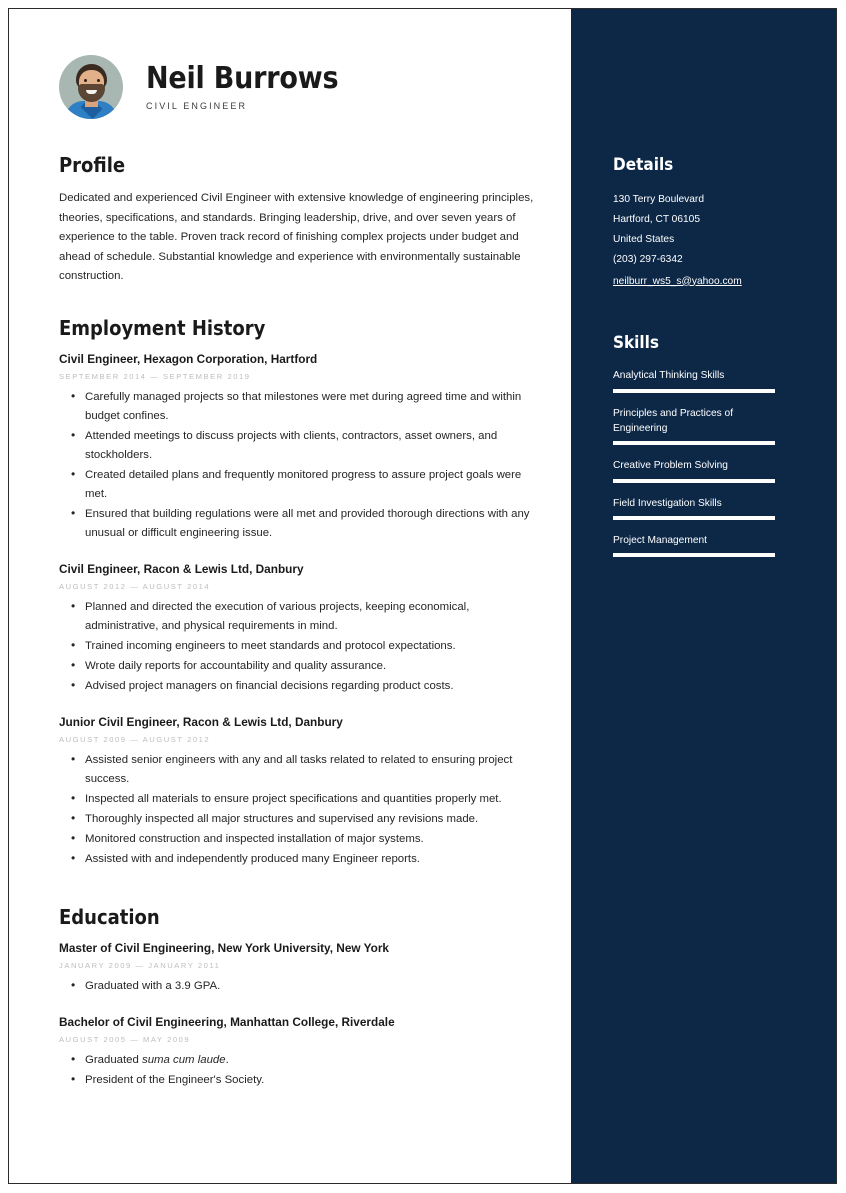  I want to click on skill-item: Field Investigation Skills, so click(700, 508).